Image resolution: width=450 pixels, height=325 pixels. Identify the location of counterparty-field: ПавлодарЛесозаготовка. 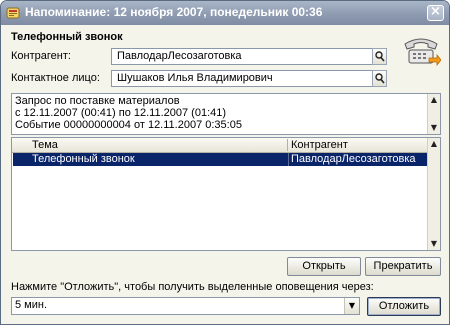
(242, 56).